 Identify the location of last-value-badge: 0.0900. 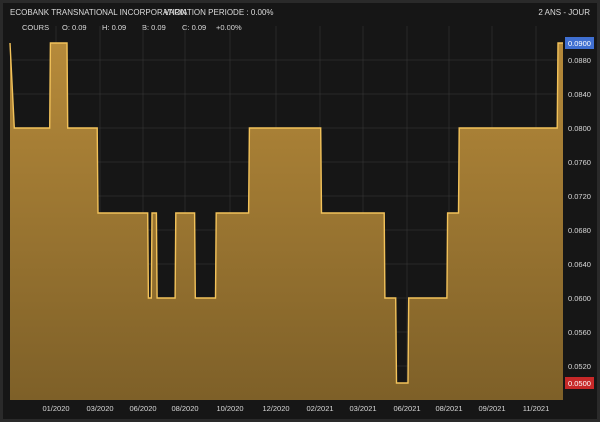
(579, 43).